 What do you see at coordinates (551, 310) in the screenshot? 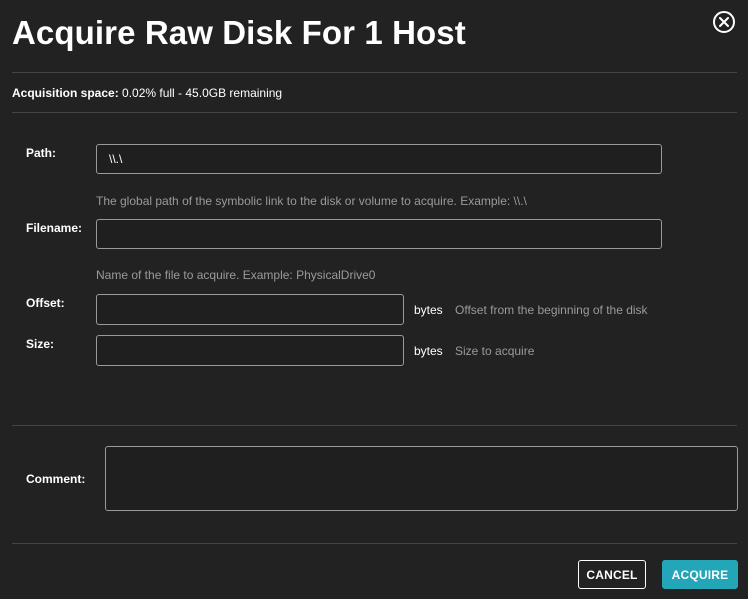
I see `offset-help: Offset from the beginning of the disk` at bounding box center [551, 310].